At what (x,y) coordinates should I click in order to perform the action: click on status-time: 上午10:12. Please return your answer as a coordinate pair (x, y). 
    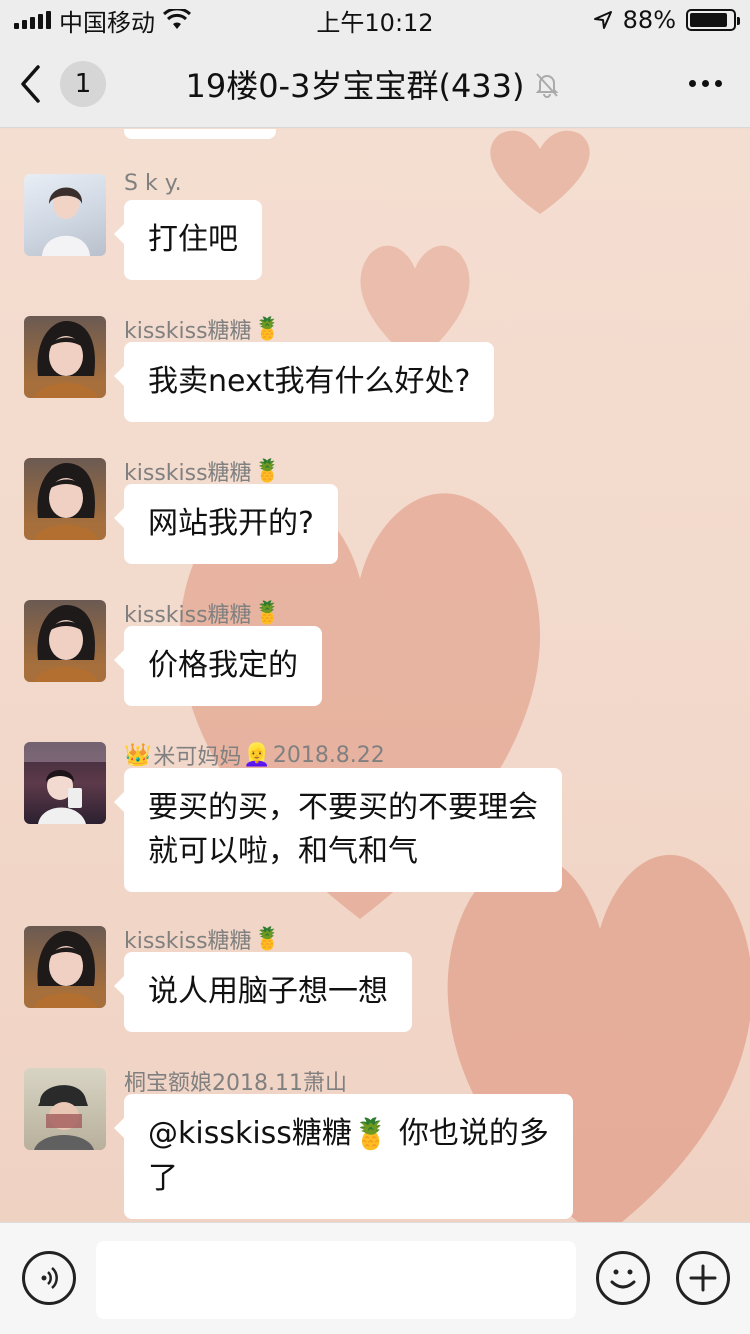
    Looking at the image, I should click on (375, 22).